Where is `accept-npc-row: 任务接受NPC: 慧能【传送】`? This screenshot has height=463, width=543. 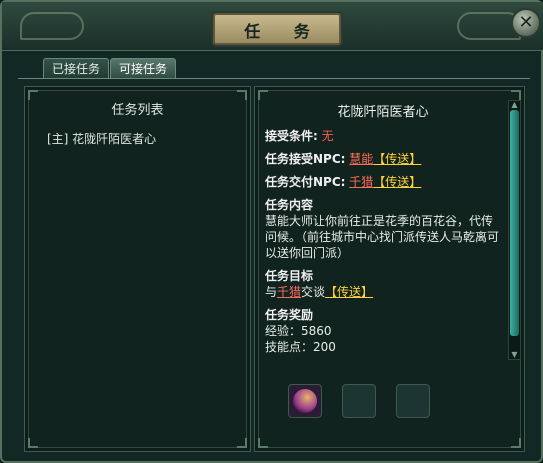
accept-npc-row: 任务接受NPC: 慧能【传送】 is located at coordinates (383, 159).